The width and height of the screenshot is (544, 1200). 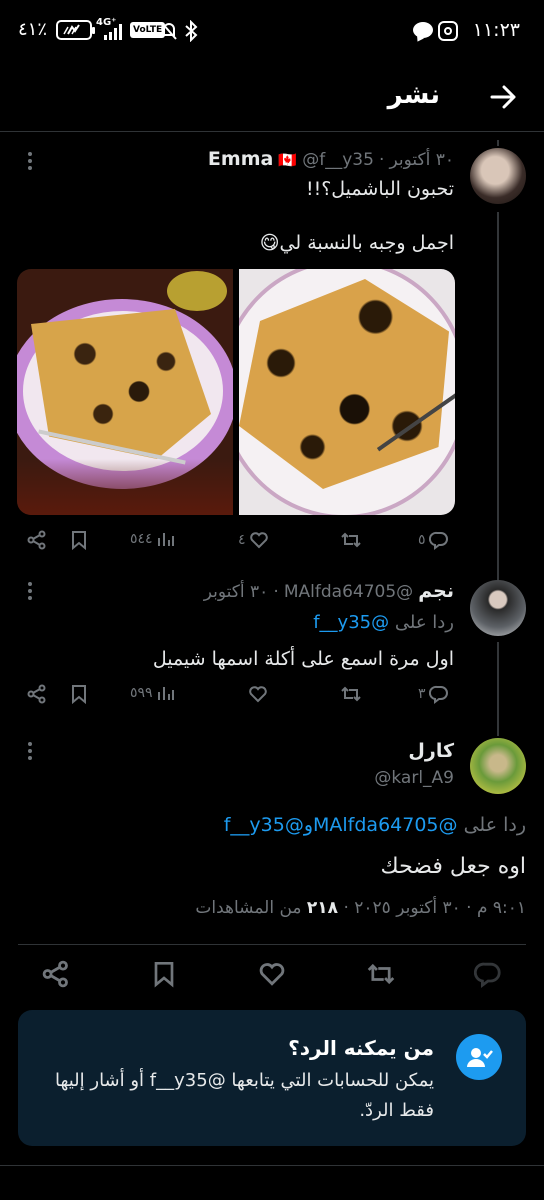 I want to click on tweet-timestamp: ٩:٠١ م · ٣٠ أكتوبر ٢٠٢٥ ·, so click(x=432, y=908).